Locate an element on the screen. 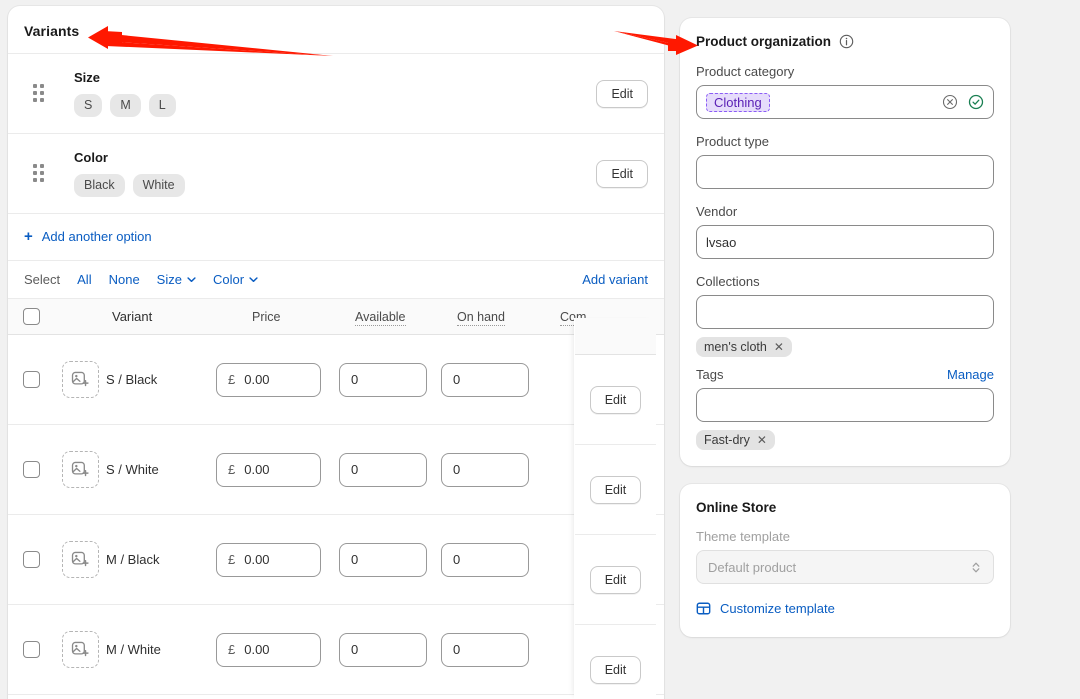 The image size is (1080, 699). table-row: M / Black £ 0.00 0 0 is located at coordinates (336, 560).